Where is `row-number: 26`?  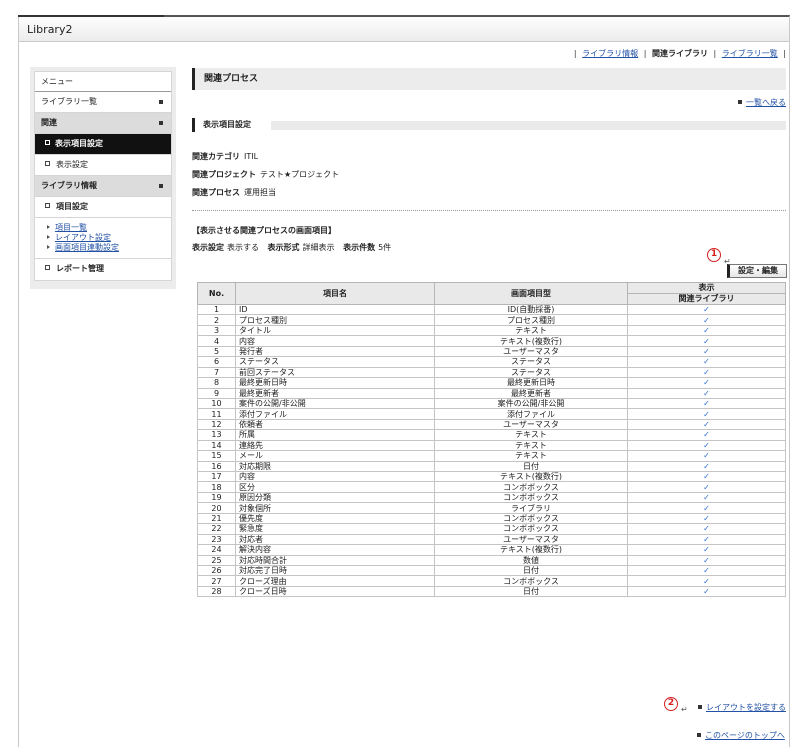
row-number: 26 is located at coordinates (216, 570).